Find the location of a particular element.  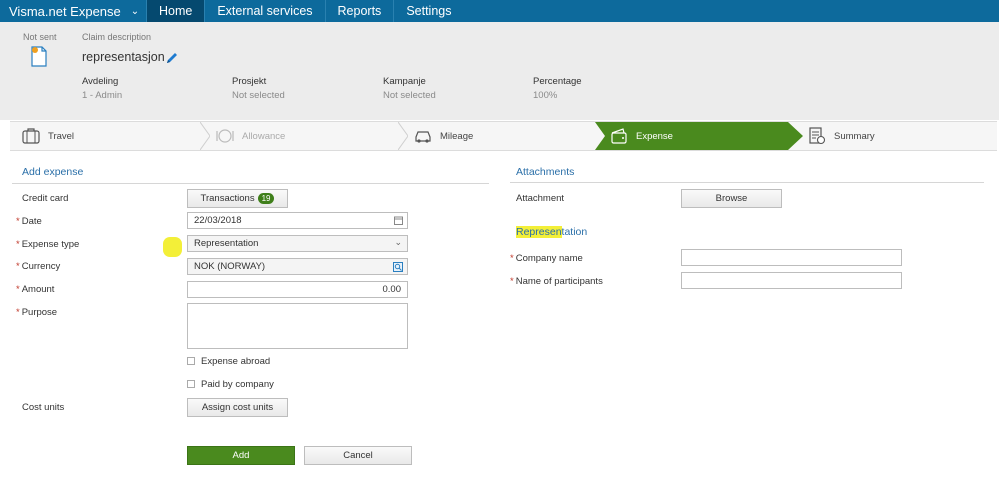

step-label: Allowance is located at coordinates (264, 136).